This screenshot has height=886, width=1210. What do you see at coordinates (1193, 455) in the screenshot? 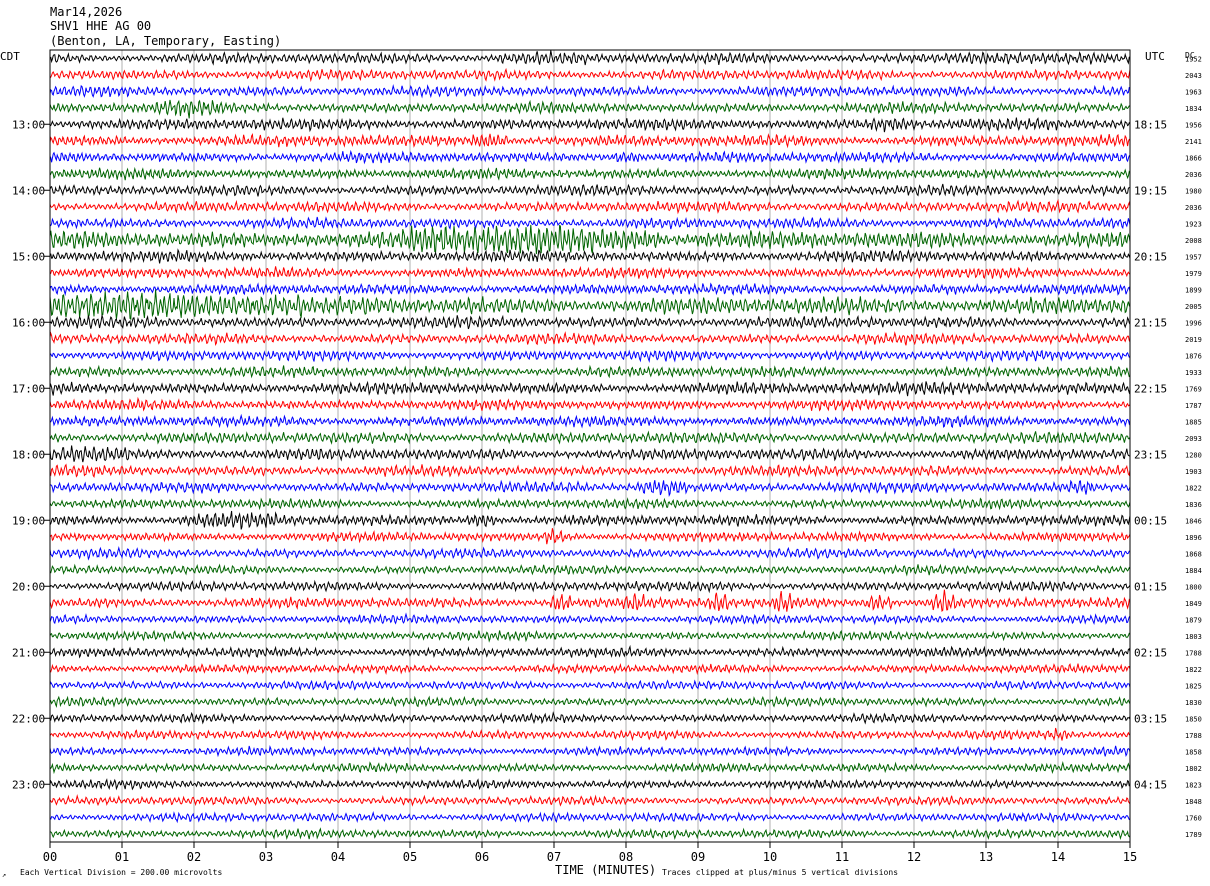
I see `dc-offset-value: 1280` at bounding box center [1193, 455].